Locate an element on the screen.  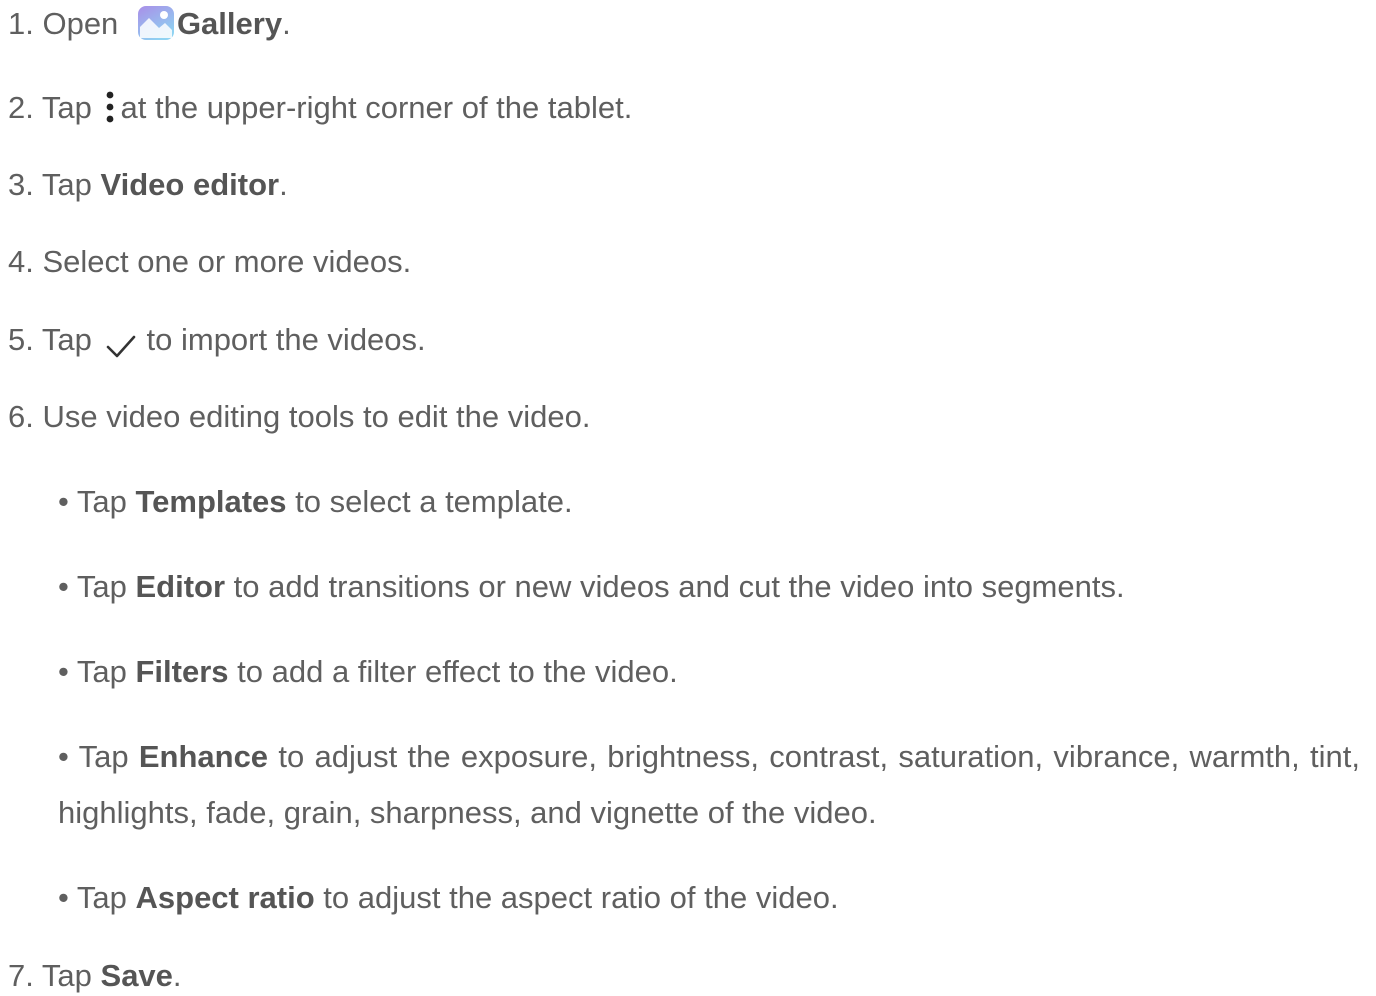
bullet-enhance-prefix: • Tap is located at coordinates (98, 756).